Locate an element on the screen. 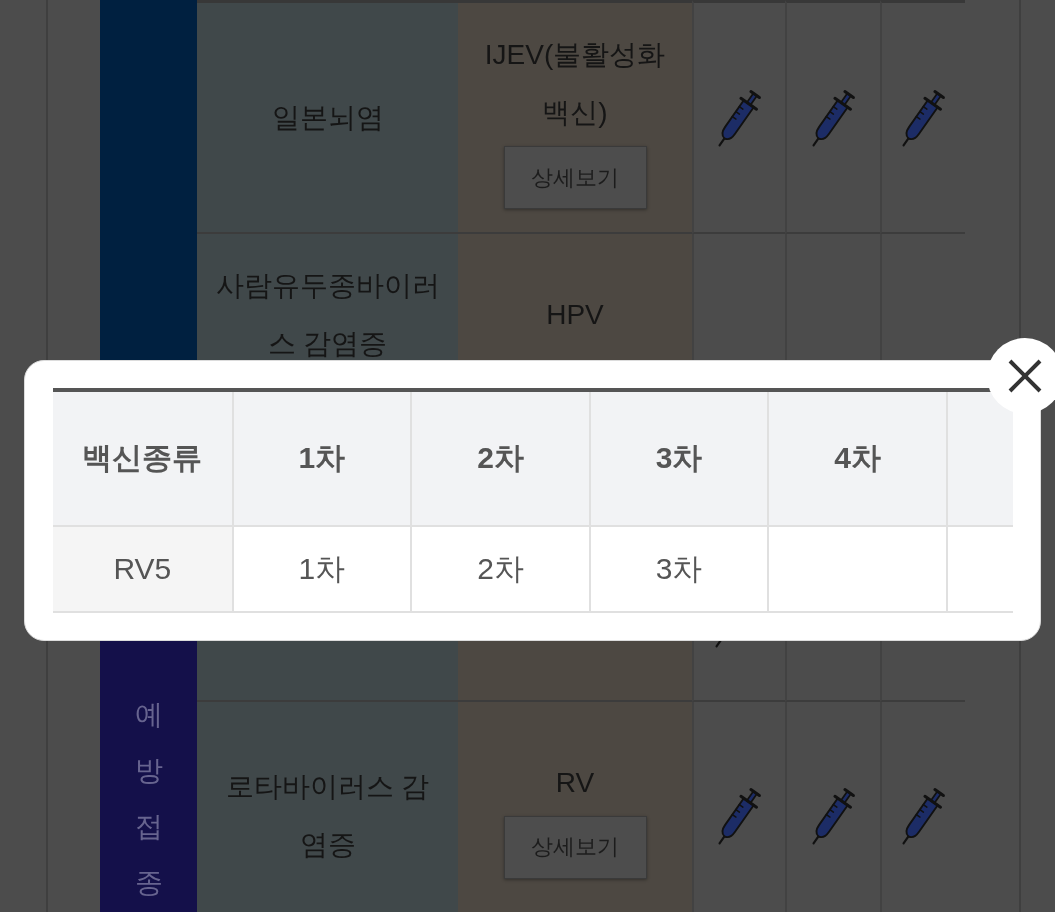 This screenshot has height=912, width=1055. close-icon is located at coordinates (1025, 376).